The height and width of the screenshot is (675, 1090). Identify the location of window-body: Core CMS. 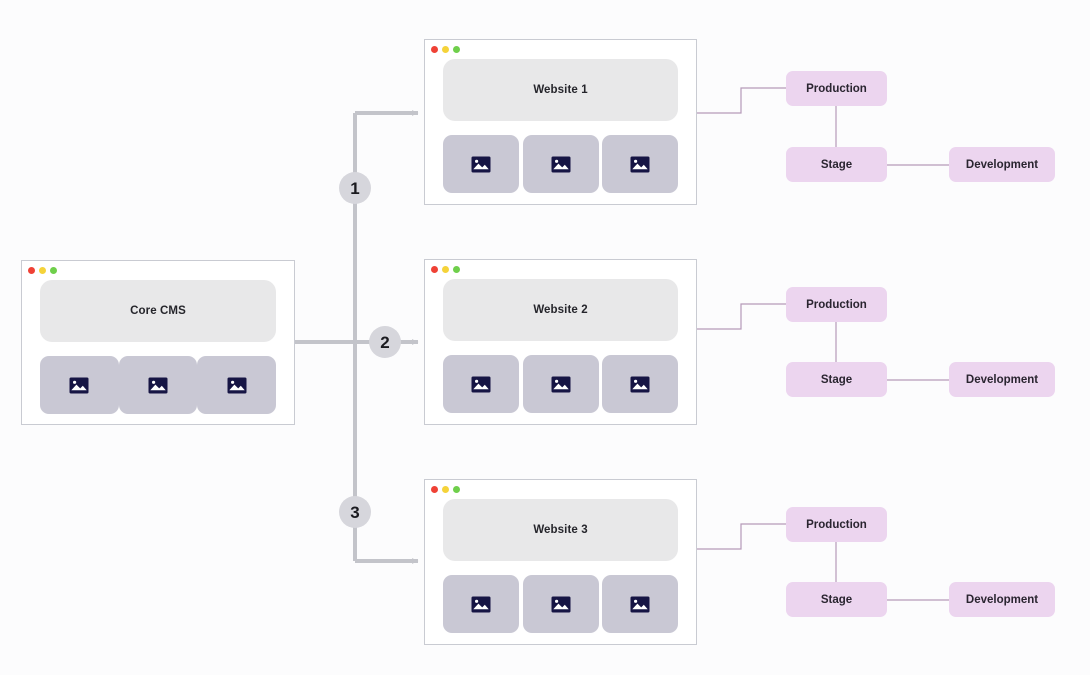
(158, 355).